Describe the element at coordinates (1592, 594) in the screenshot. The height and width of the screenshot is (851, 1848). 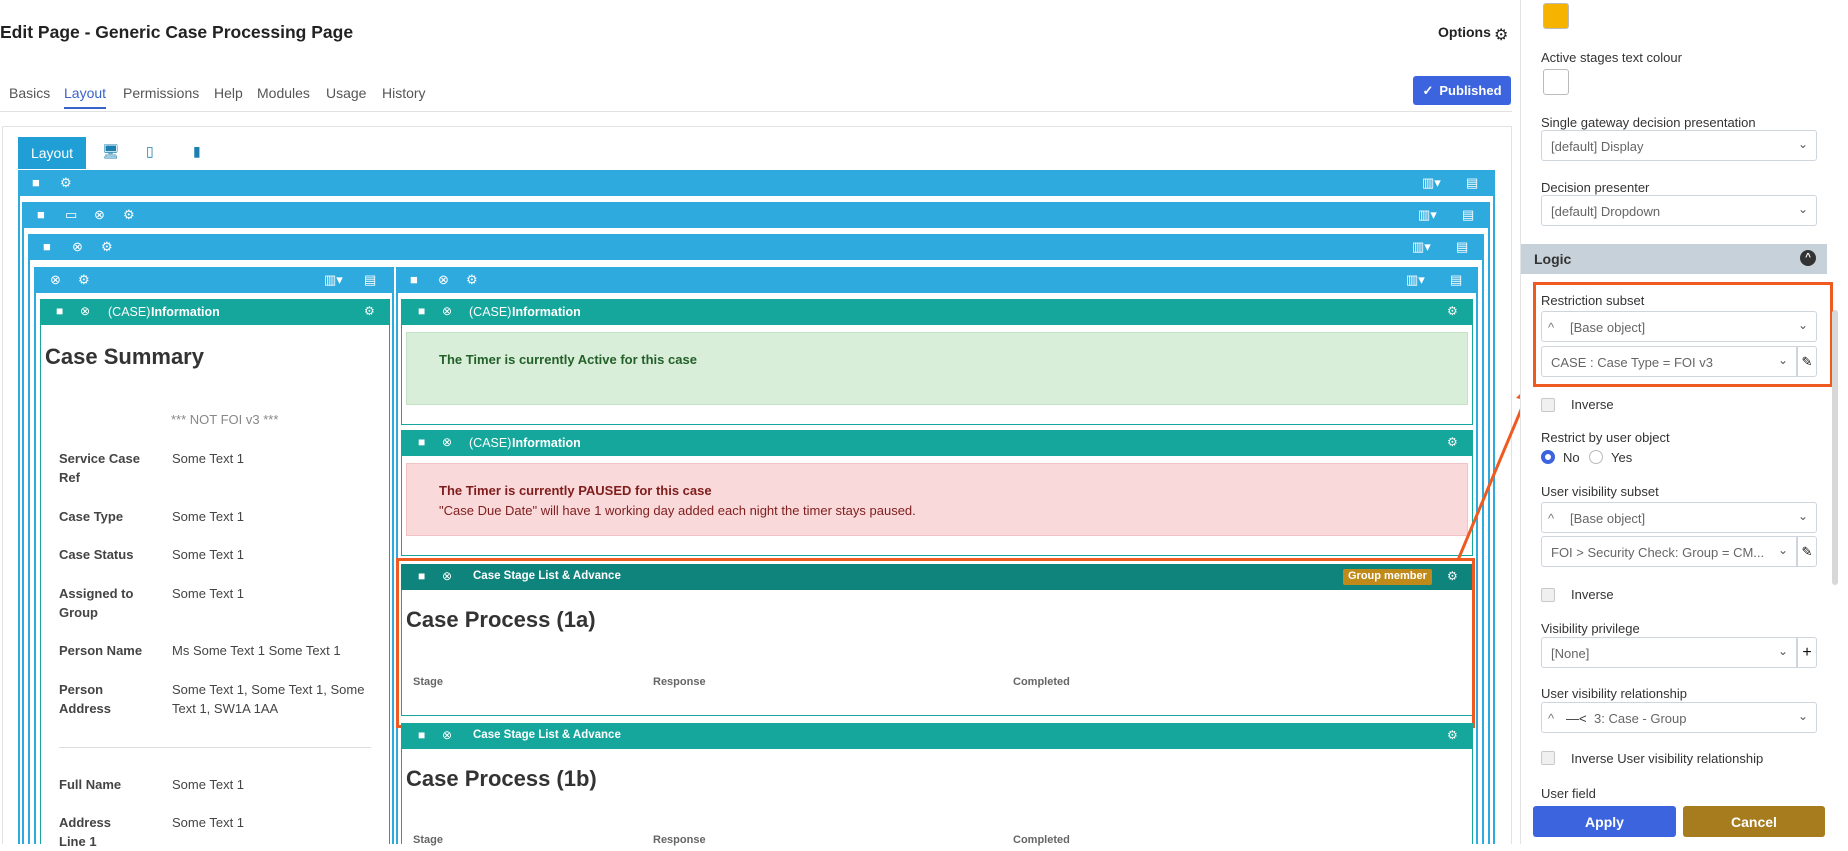
I see `inverse-label-2: Inverse` at that location.